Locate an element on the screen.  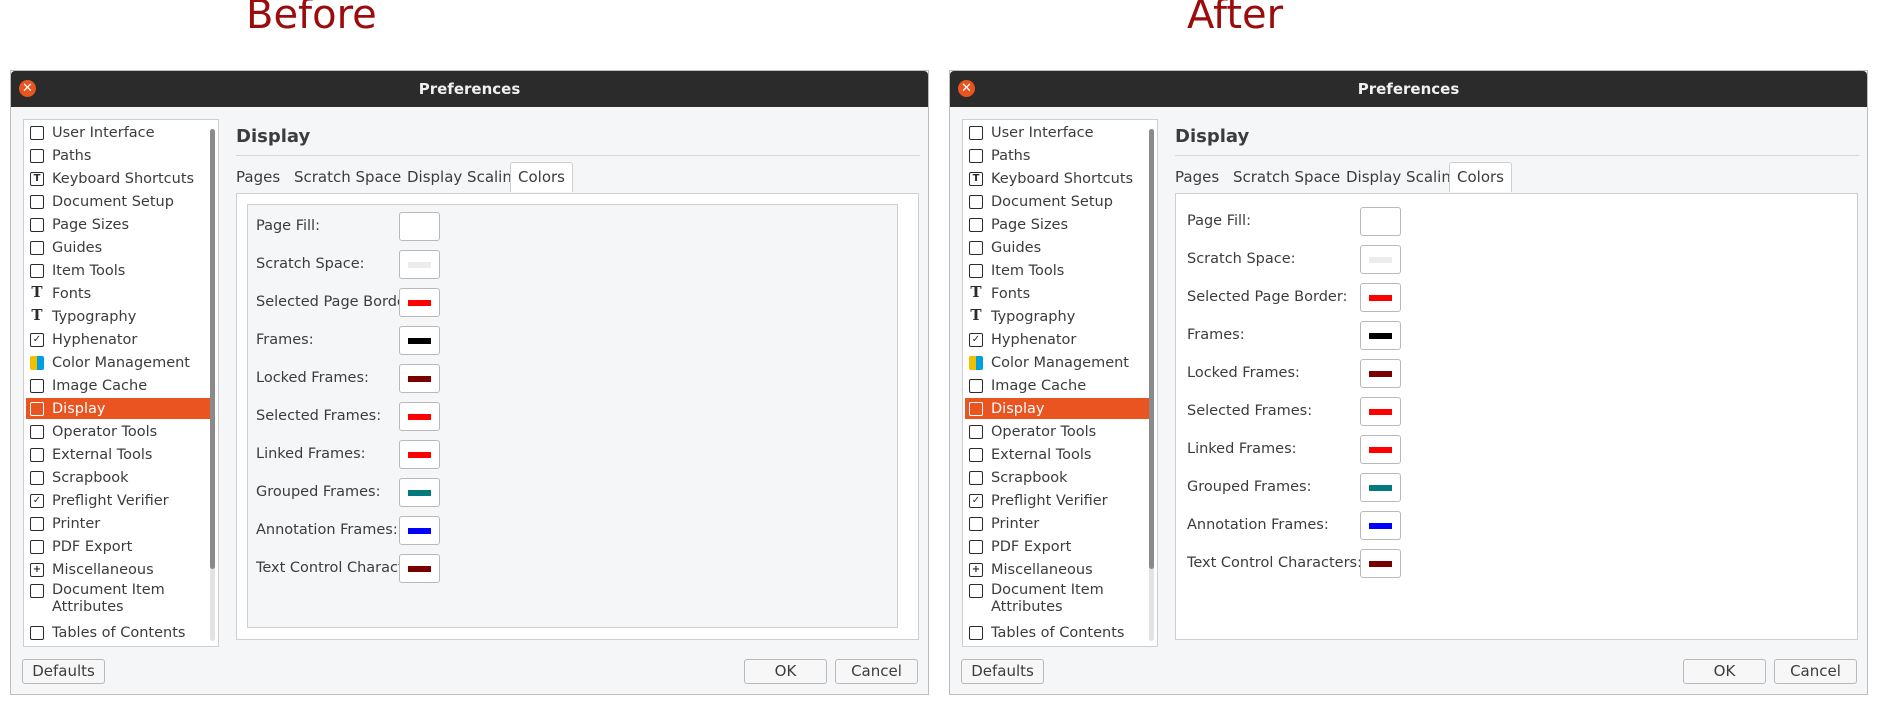
monitor-icon is located at coordinates (976, 408).